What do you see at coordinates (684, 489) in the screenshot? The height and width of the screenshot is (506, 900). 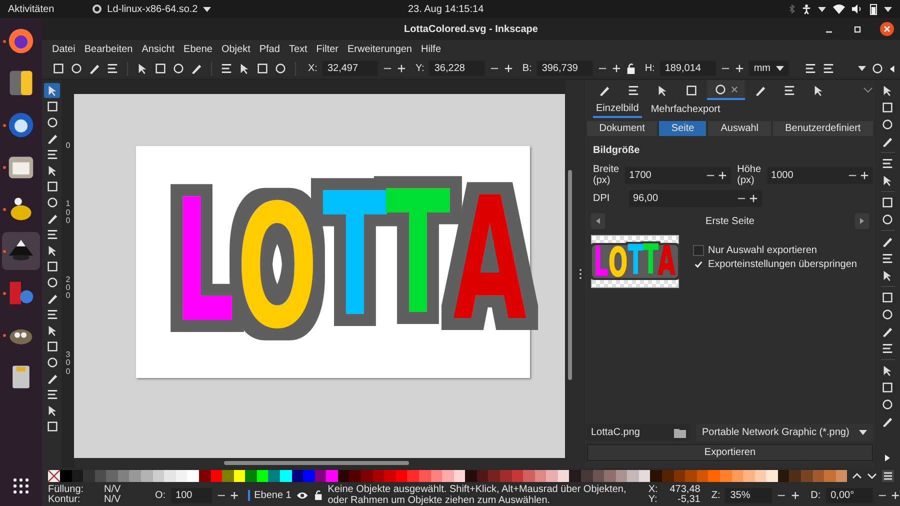 I see `cursor-value: 473,48` at bounding box center [684, 489].